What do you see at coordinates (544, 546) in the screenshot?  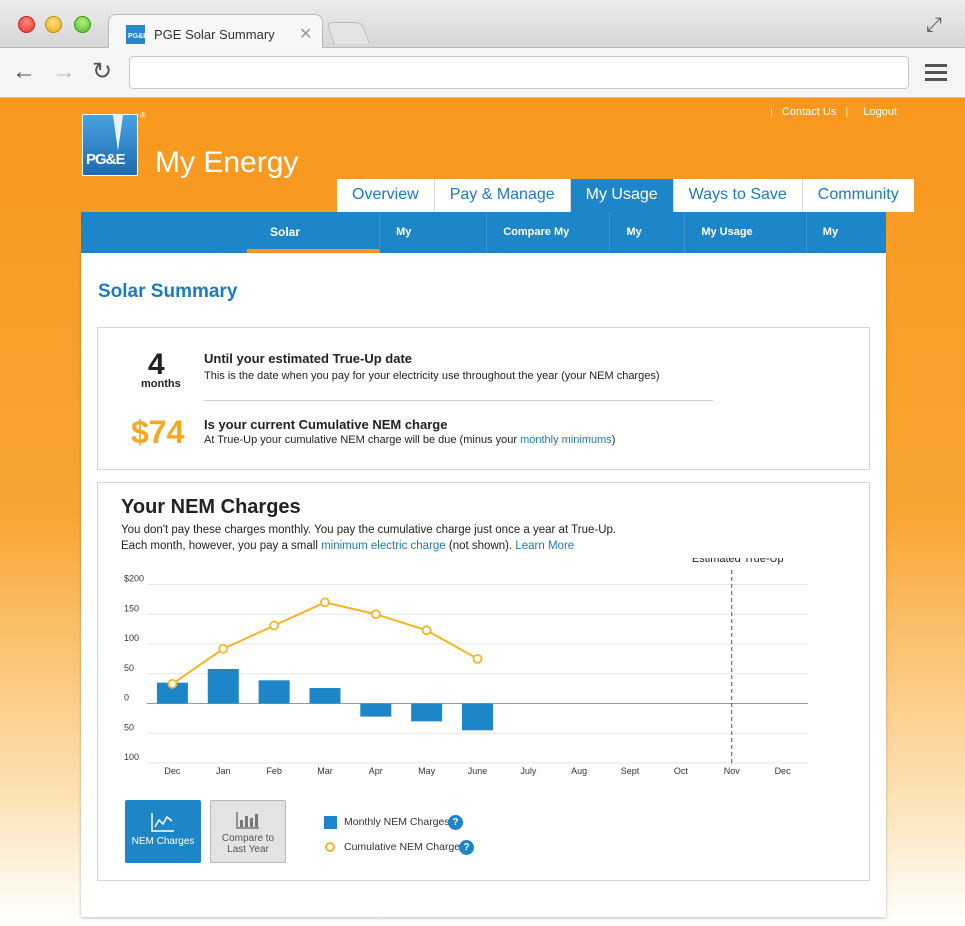 I see `learn-more-link: Learn More` at bounding box center [544, 546].